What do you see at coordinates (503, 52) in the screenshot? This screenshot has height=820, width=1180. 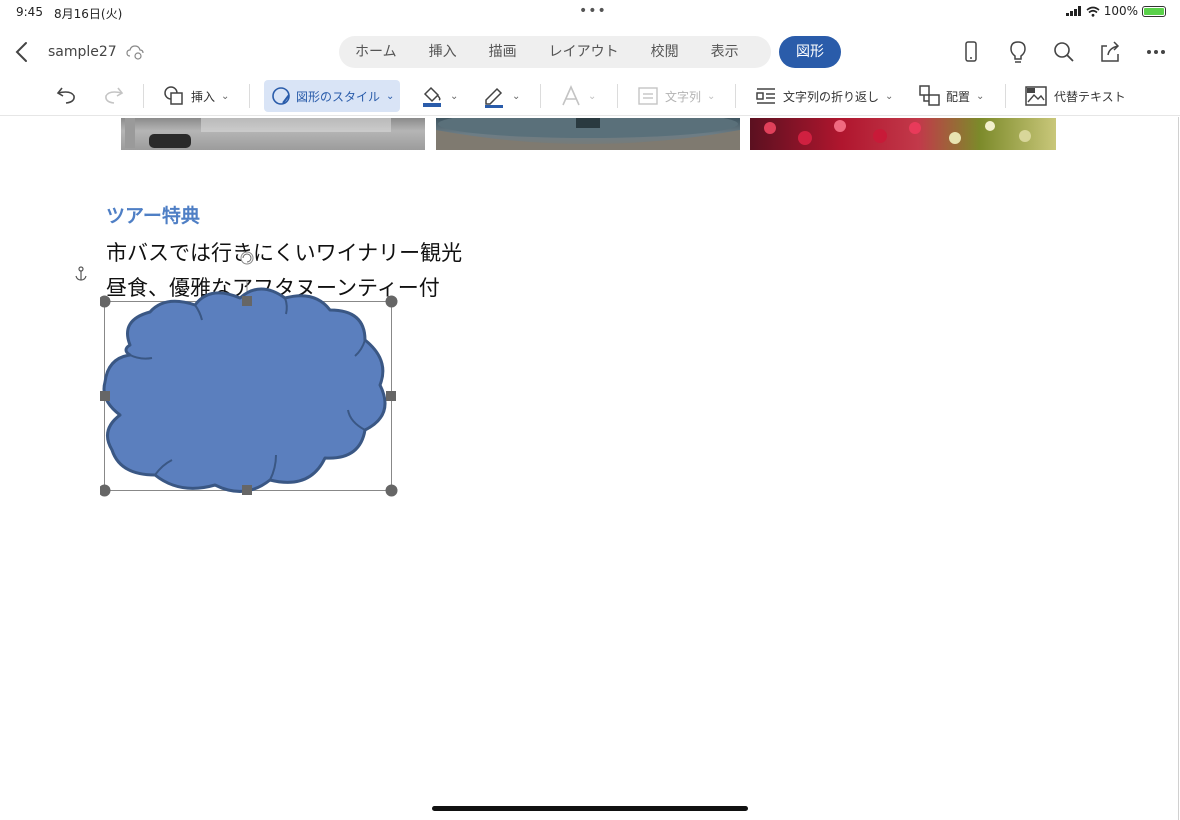 I see `tab-draw: 描画` at bounding box center [503, 52].